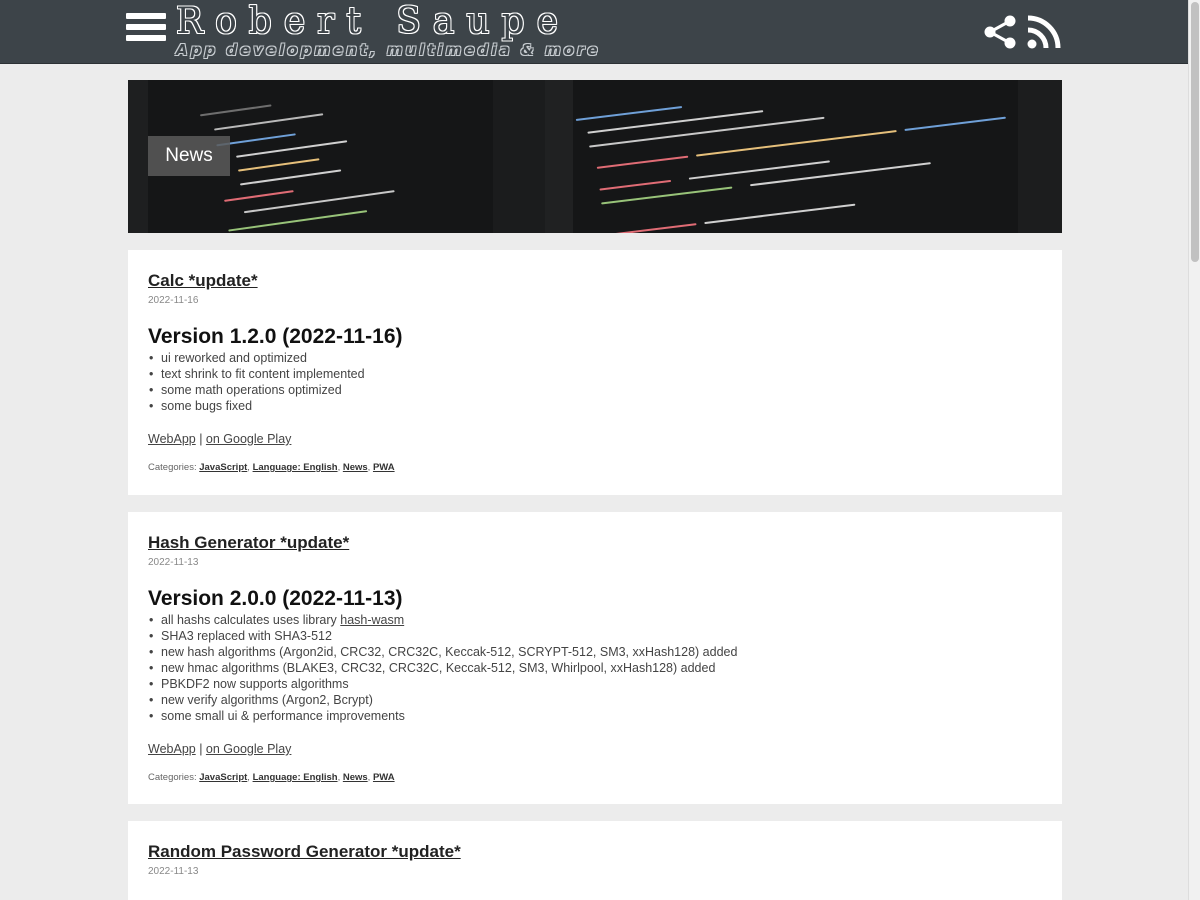 The height and width of the screenshot is (900, 1200). I want to click on site-name: Robert Saupe, so click(373, 21).